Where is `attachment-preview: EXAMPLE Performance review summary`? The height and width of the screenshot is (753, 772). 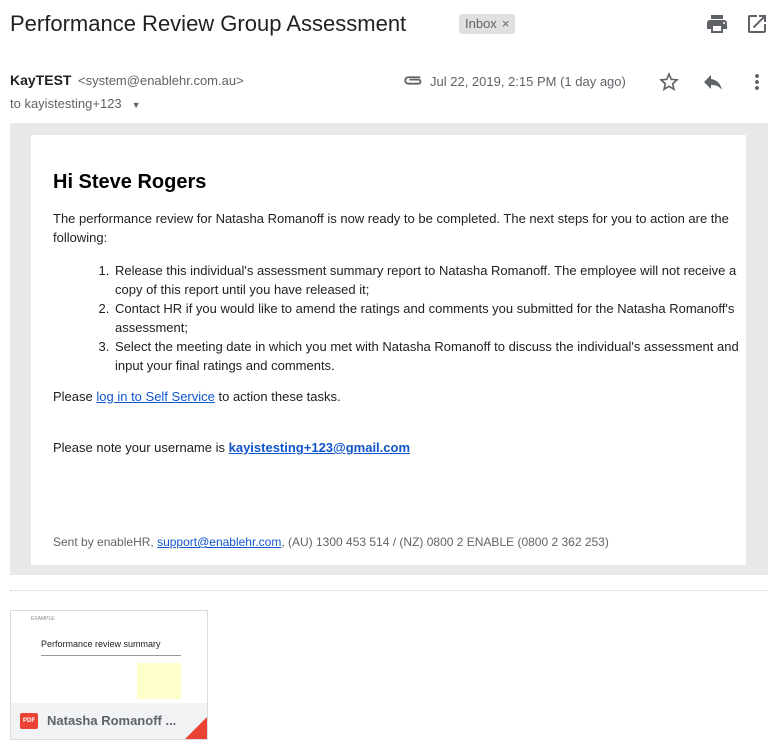
attachment-preview: EXAMPLE Performance review summary is located at coordinates (109, 657).